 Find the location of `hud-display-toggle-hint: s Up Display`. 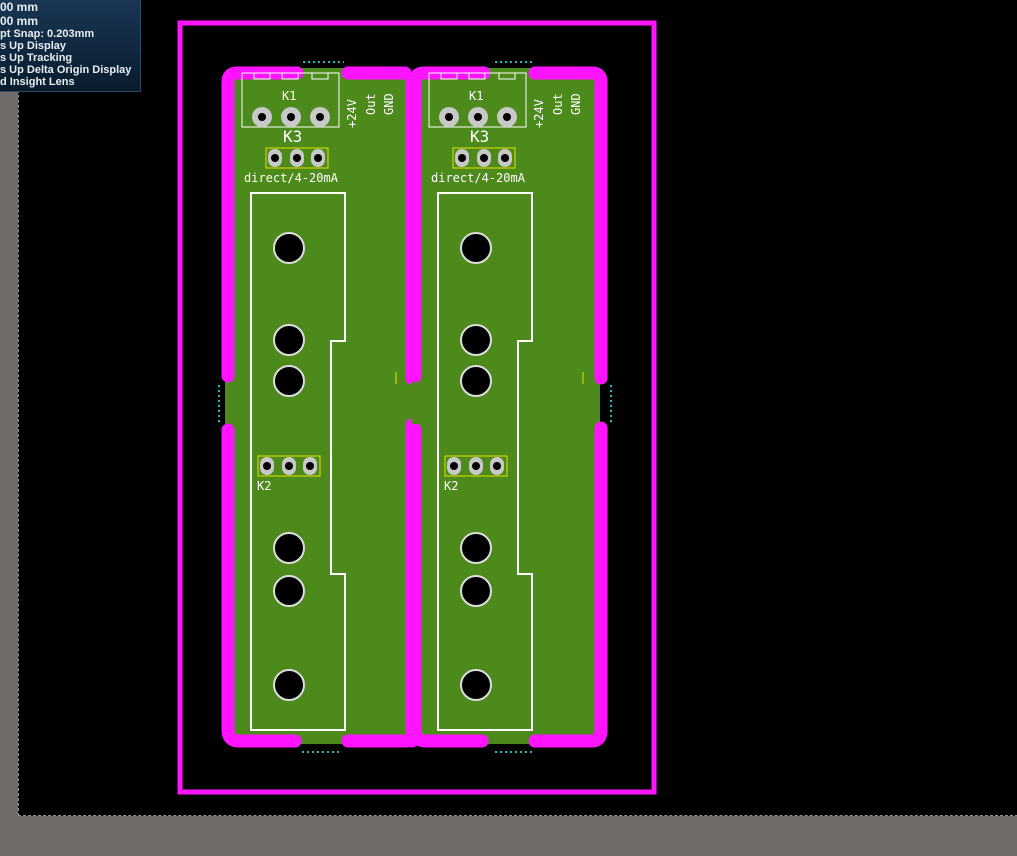

hud-display-toggle-hint: s Up Display is located at coordinates (33, 46).